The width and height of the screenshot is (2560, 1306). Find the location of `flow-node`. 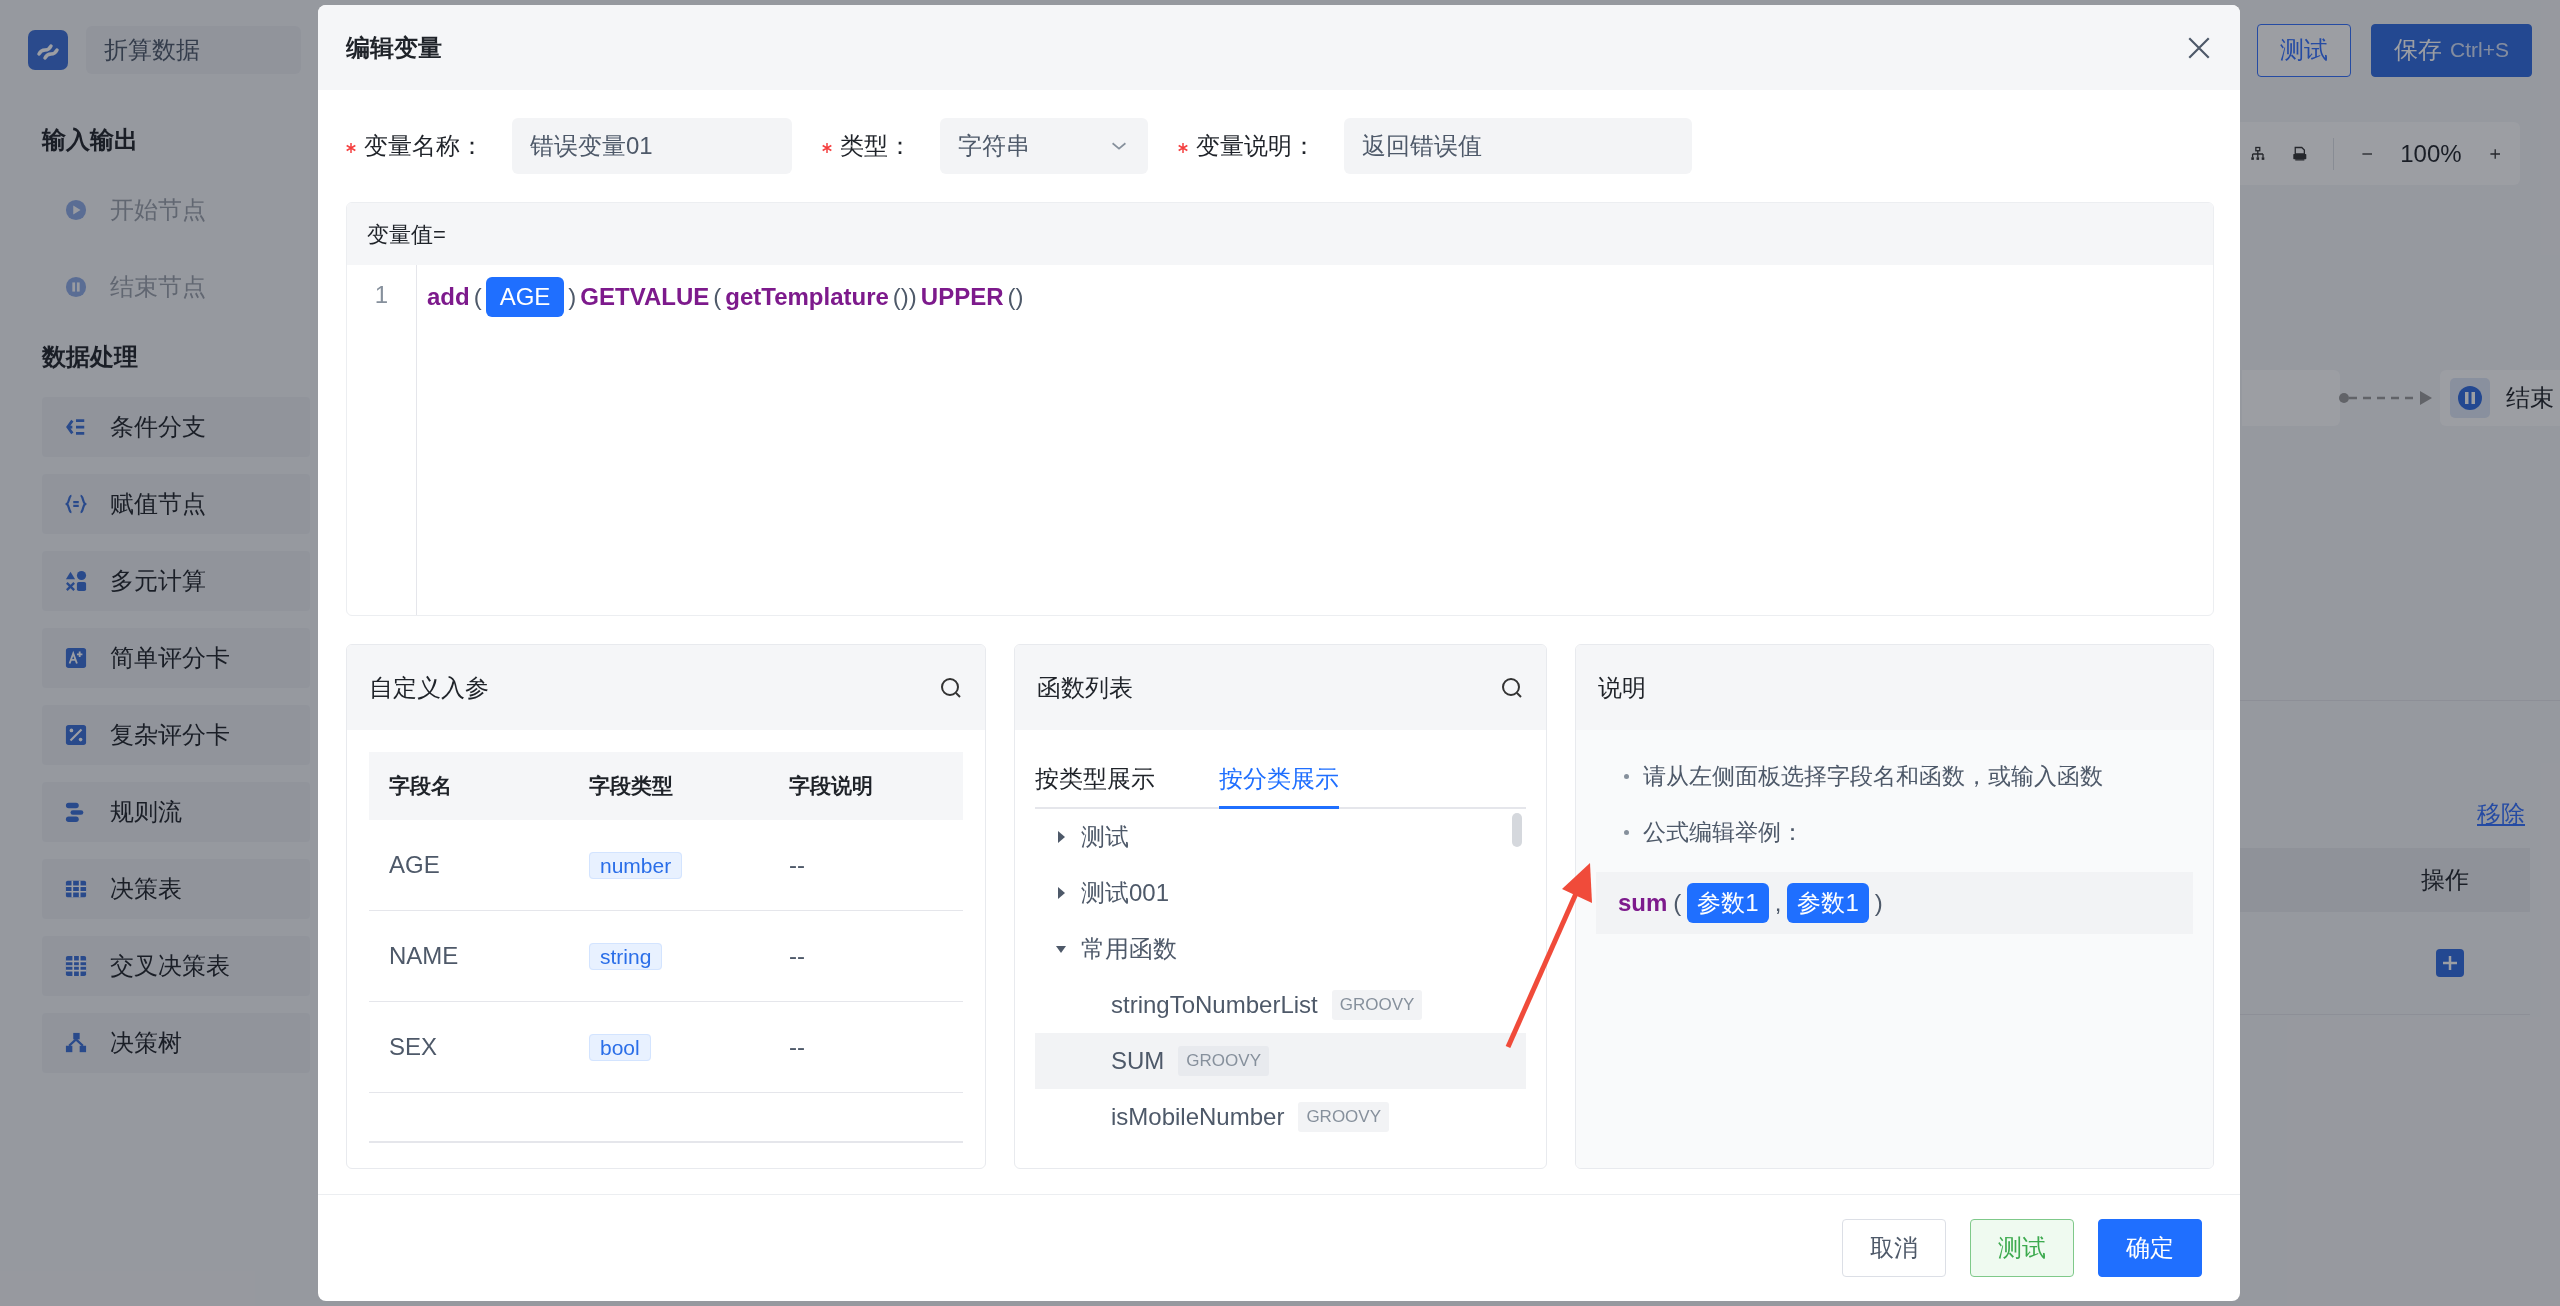

flow-node is located at coordinates (2291, 398).